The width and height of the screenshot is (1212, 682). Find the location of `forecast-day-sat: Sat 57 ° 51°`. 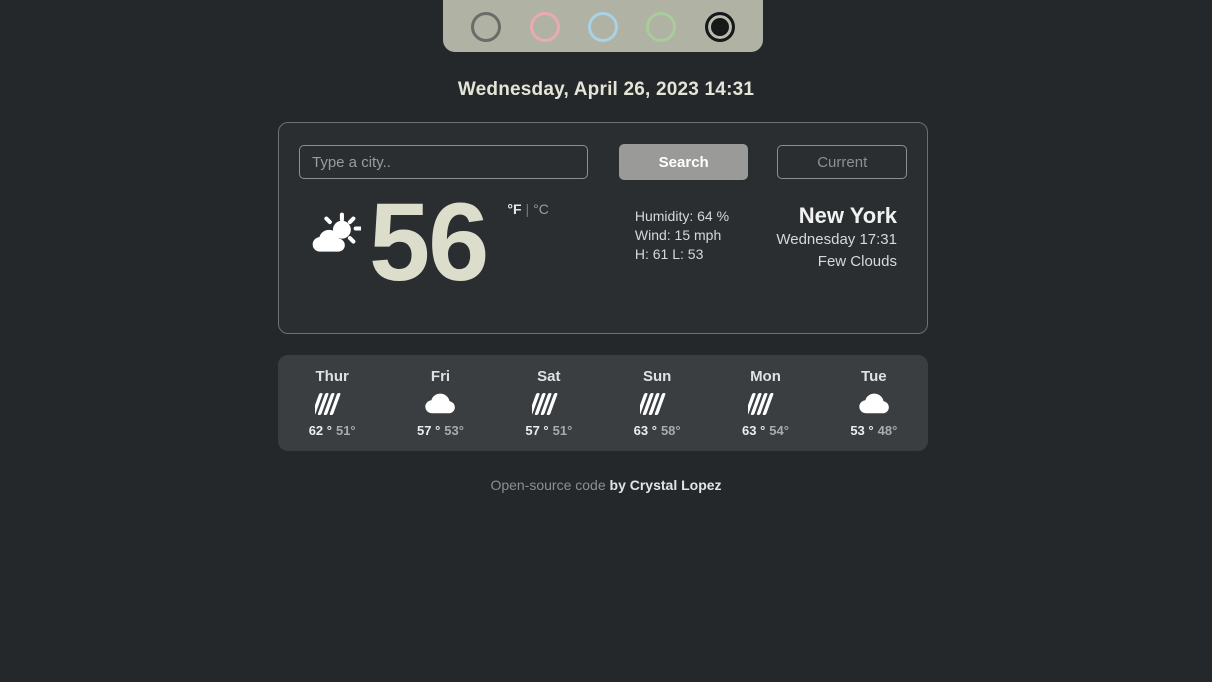

forecast-day-sat: Sat 57 ° 51° is located at coordinates (549, 403).